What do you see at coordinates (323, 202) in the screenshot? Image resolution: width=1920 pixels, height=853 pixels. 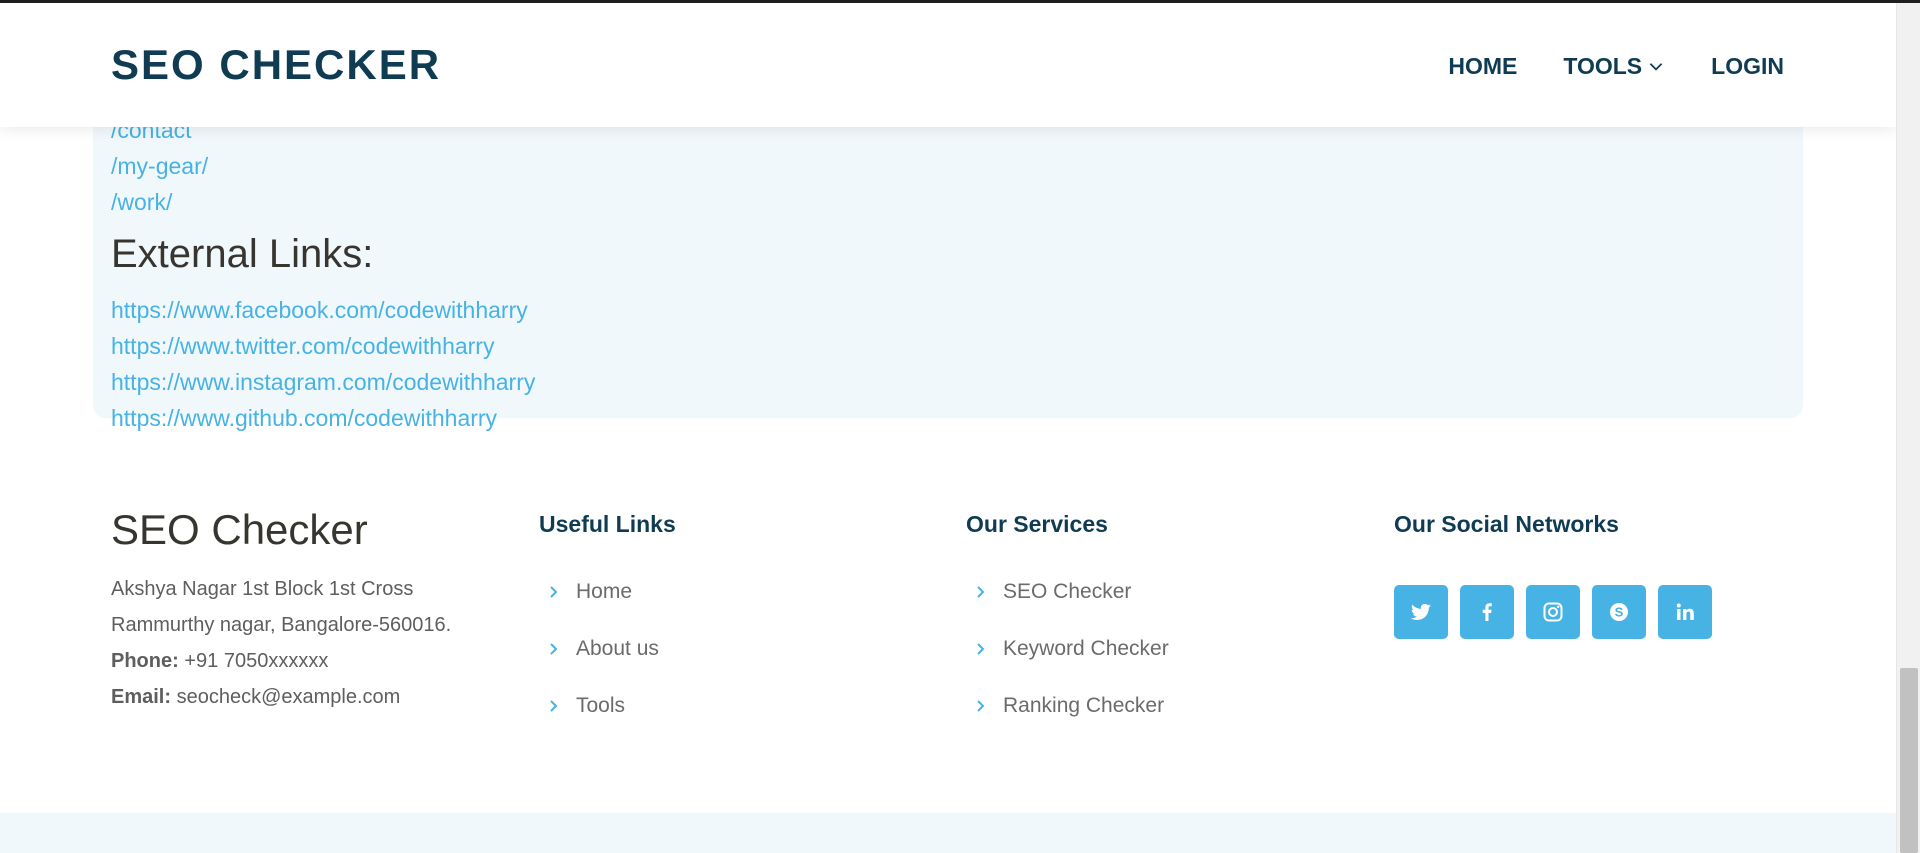 I see `internal-link: /work/` at bounding box center [323, 202].